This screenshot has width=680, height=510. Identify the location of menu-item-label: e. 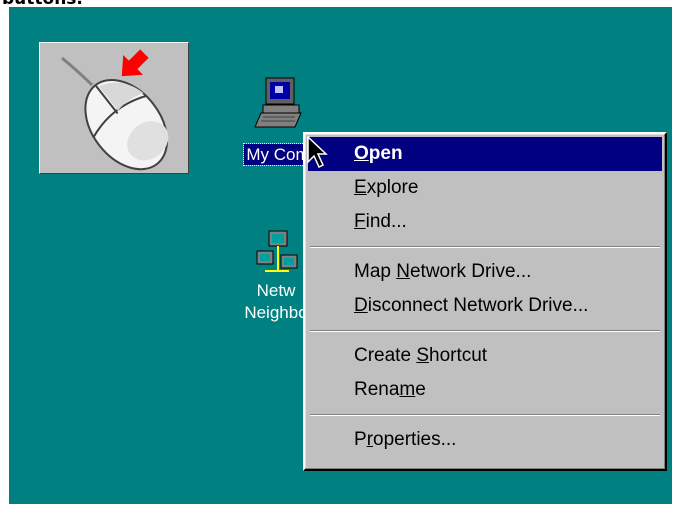
(420, 389).